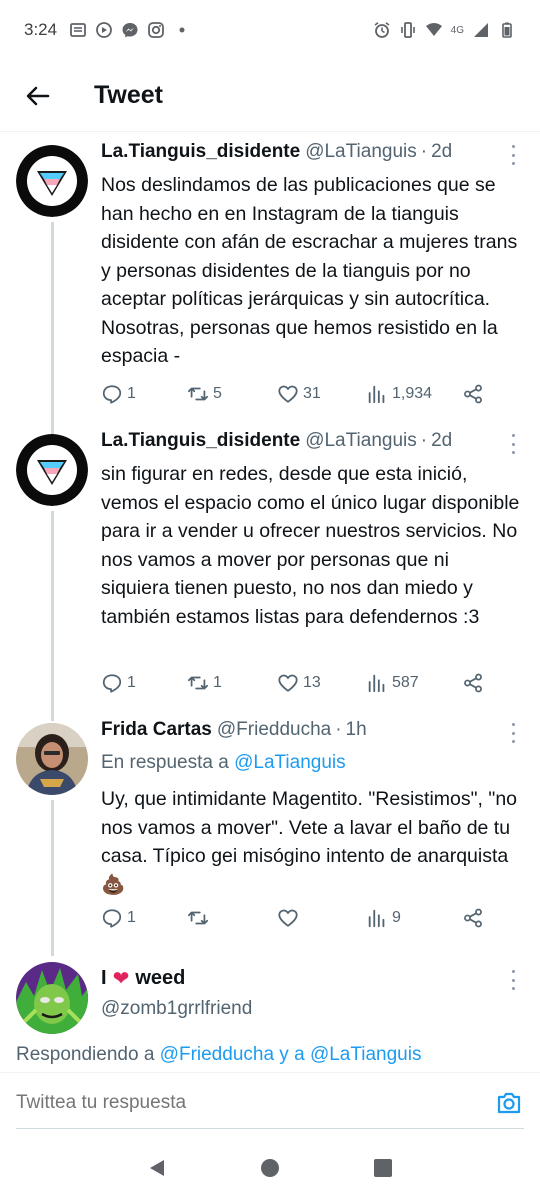 The image size is (540, 1200). What do you see at coordinates (198, 394) in the screenshot?
I see `retweet-icon` at bounding box center [198, 394].